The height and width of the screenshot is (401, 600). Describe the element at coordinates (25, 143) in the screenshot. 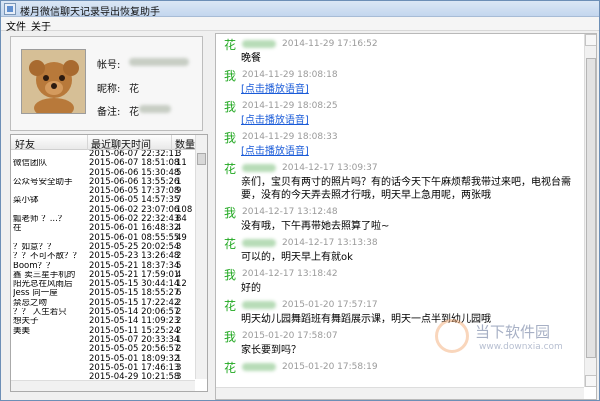

I see `col-friend: 好友` at that location.